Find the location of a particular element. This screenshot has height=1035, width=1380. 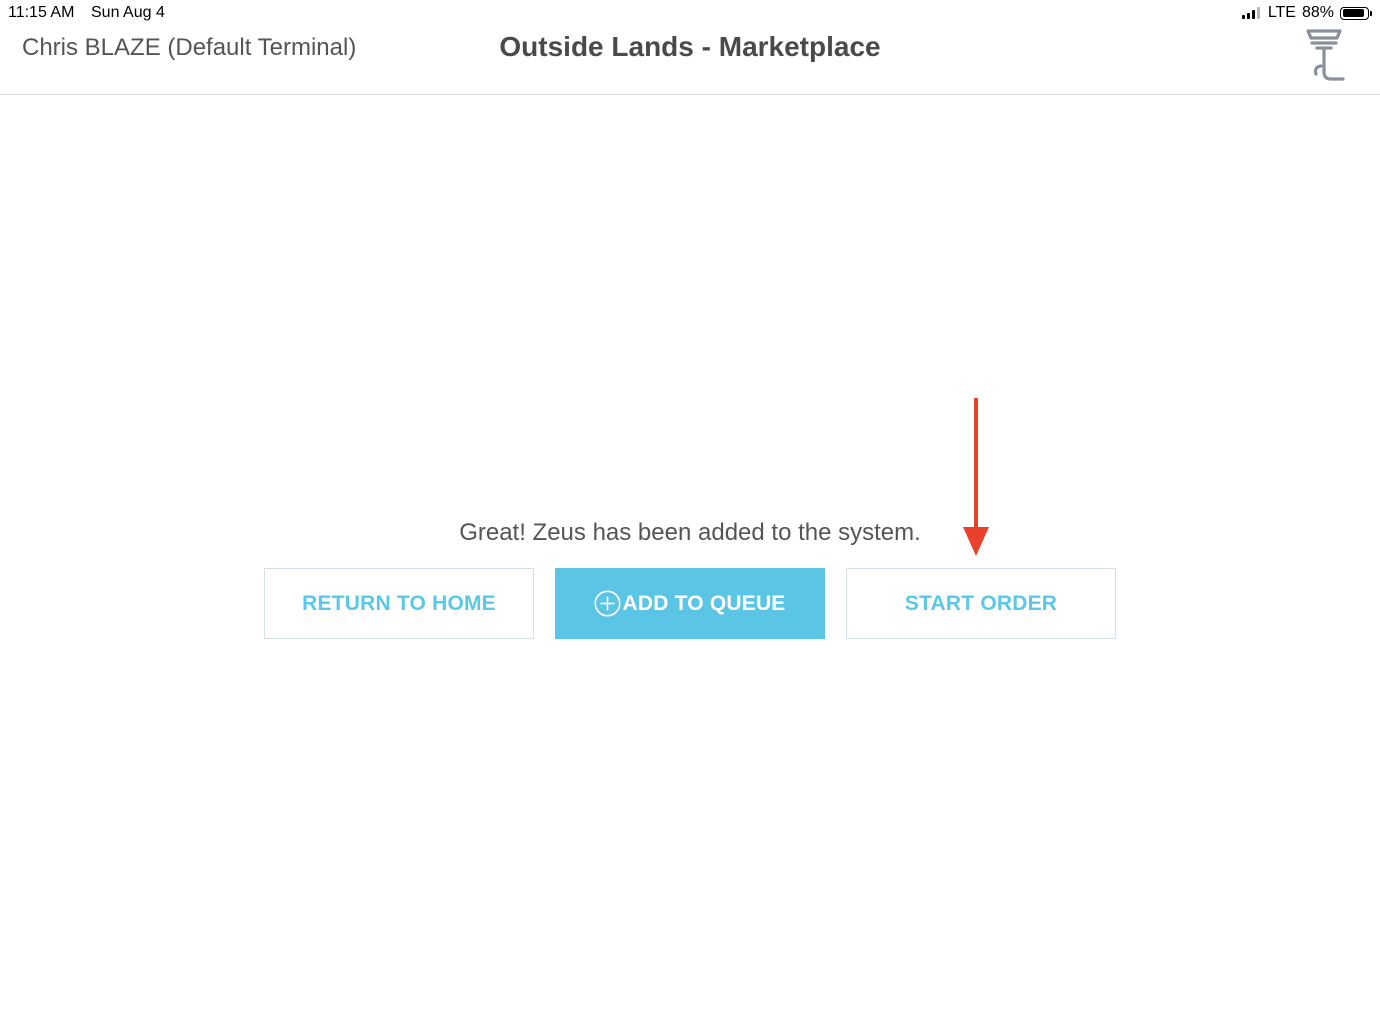

plus-circle-icon is located at coordinates (607, 603).